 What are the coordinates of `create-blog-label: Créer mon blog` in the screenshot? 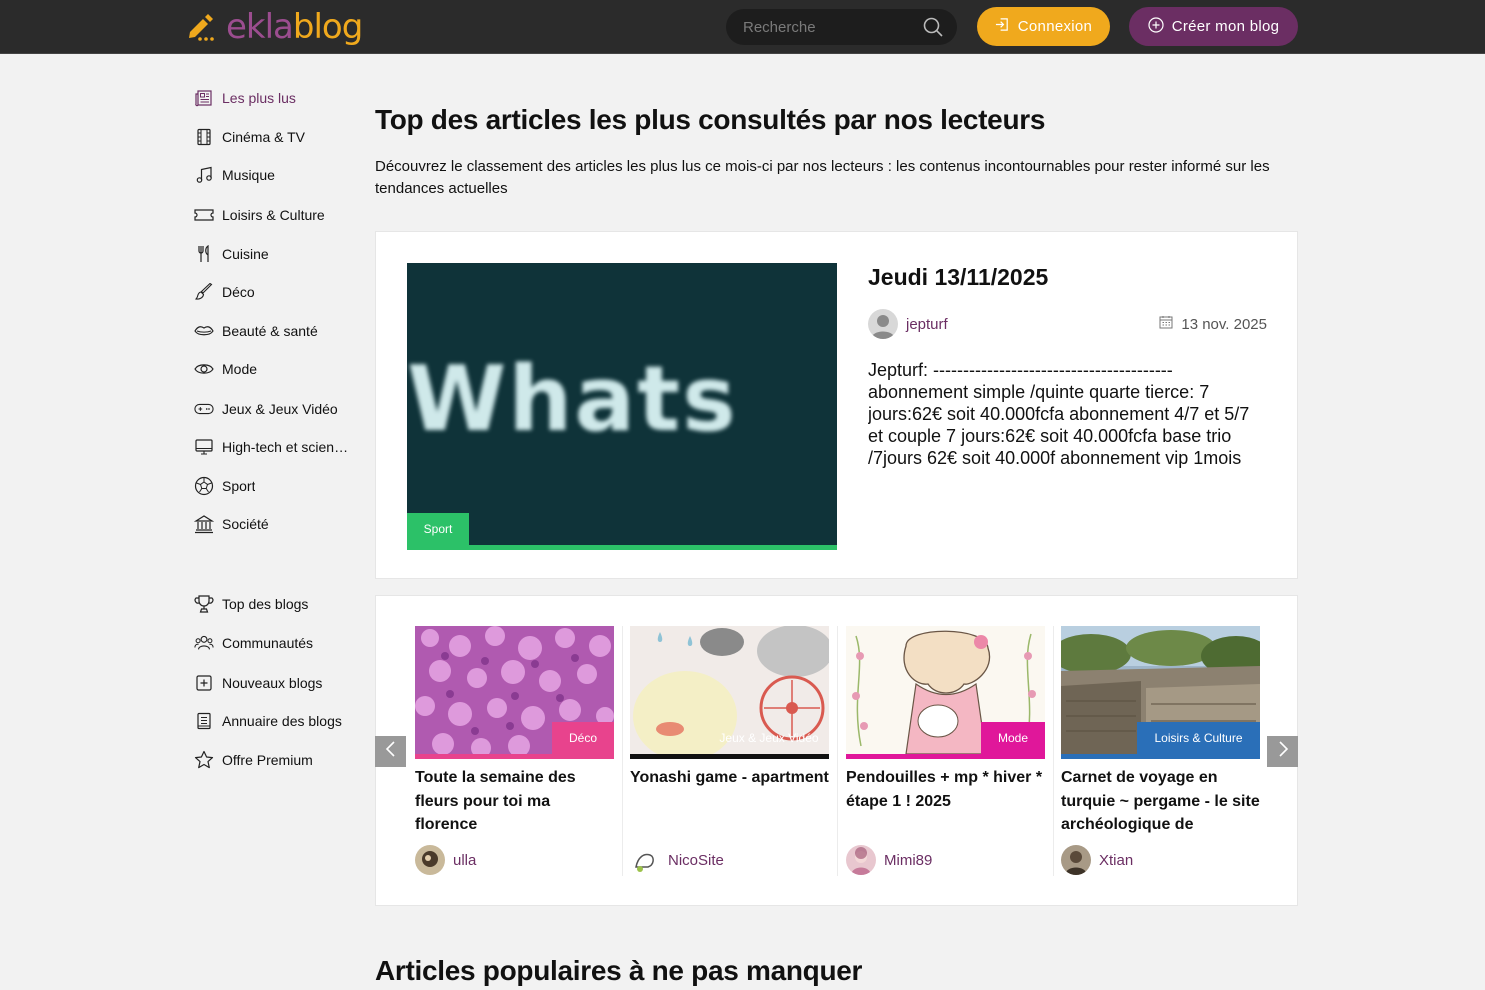 It's located at (1225, 26).